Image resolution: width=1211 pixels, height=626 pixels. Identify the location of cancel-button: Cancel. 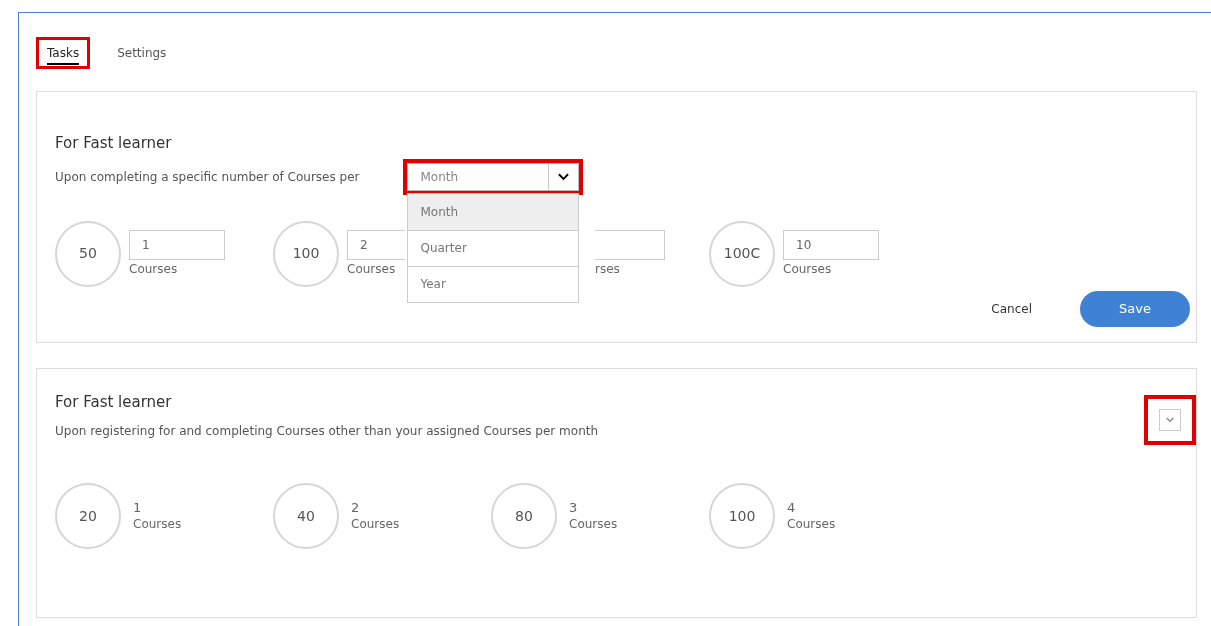
(1011, 308).